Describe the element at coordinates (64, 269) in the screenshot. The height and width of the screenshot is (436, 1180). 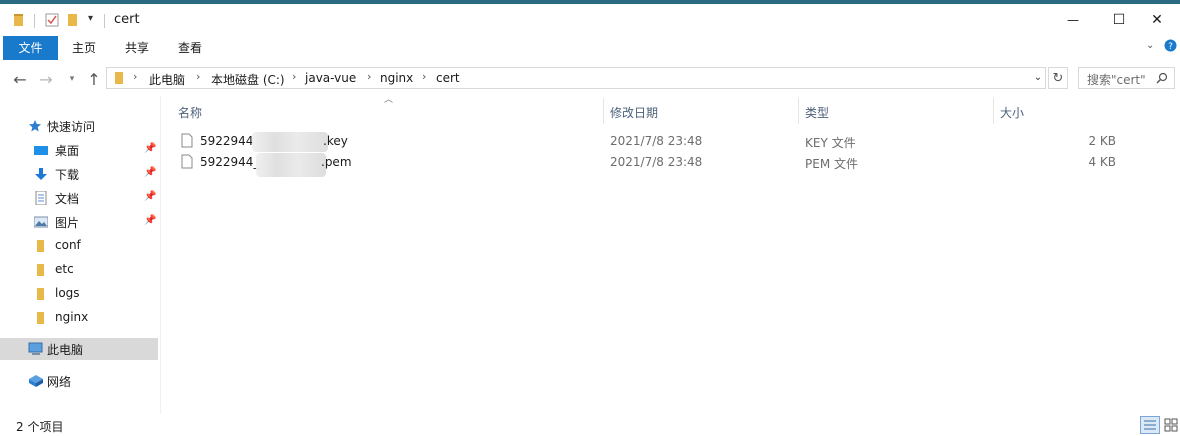
I see `nav-label: etc` at that location.